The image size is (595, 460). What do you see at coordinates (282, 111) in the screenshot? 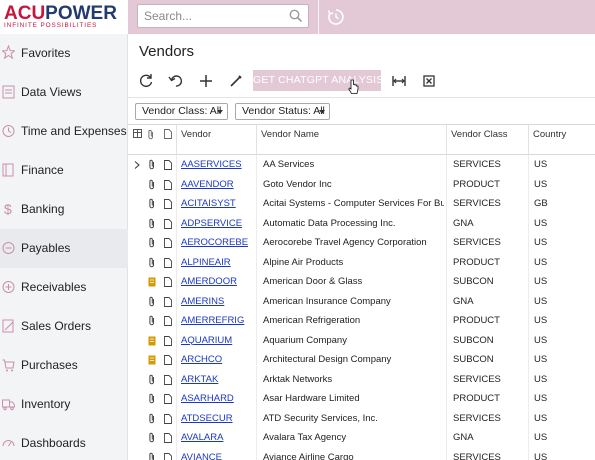
I see `vendor-status-filter: Vendor Status: All` at bounding box center [282, 111].